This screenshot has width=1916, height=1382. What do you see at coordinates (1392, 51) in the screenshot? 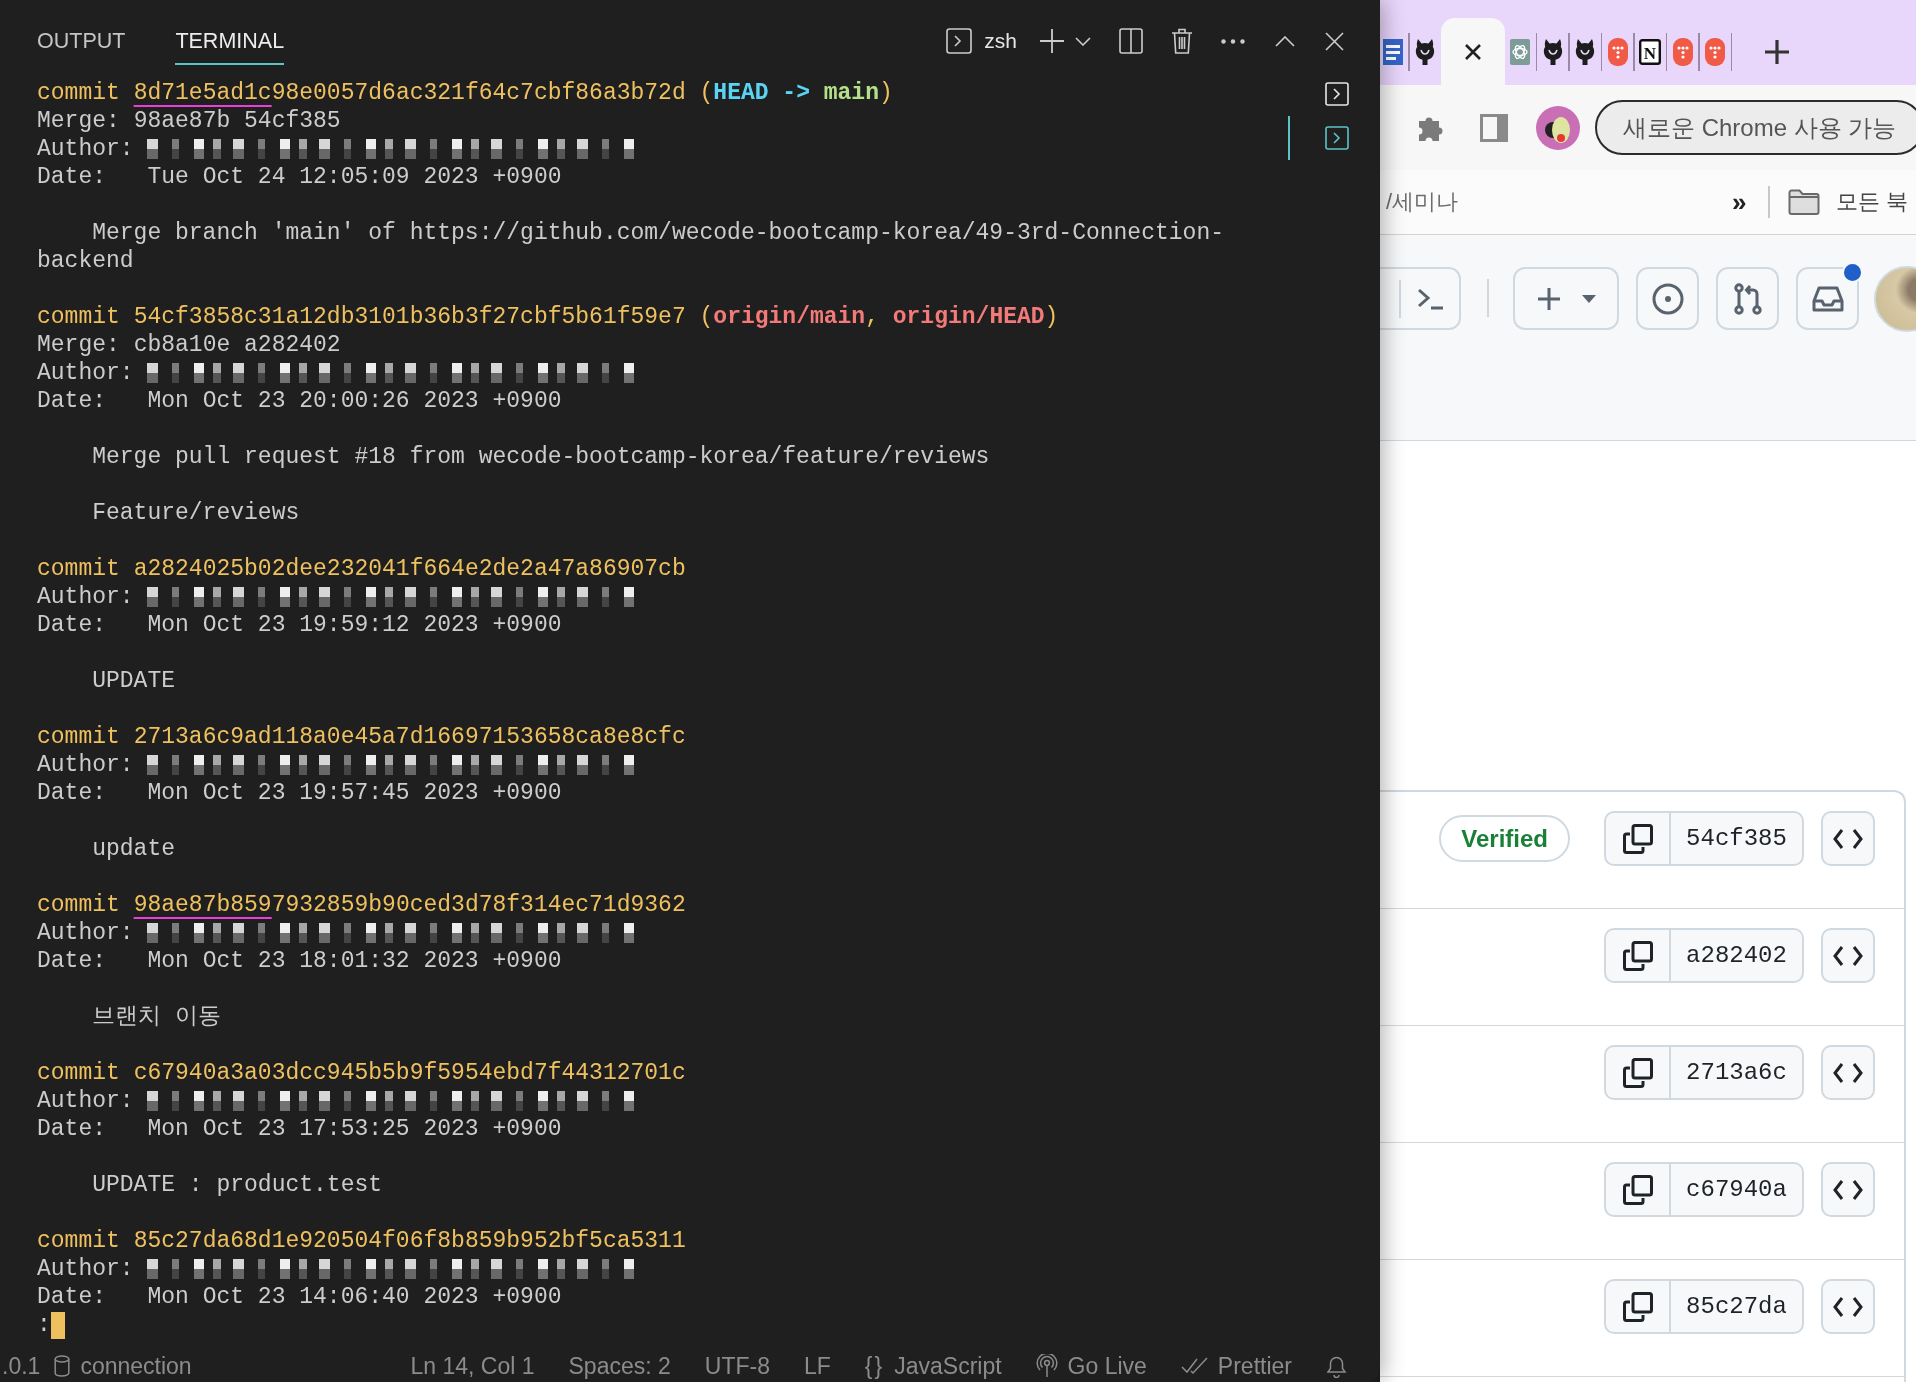
I see `document-icon` at bounding box center [1392, 51].